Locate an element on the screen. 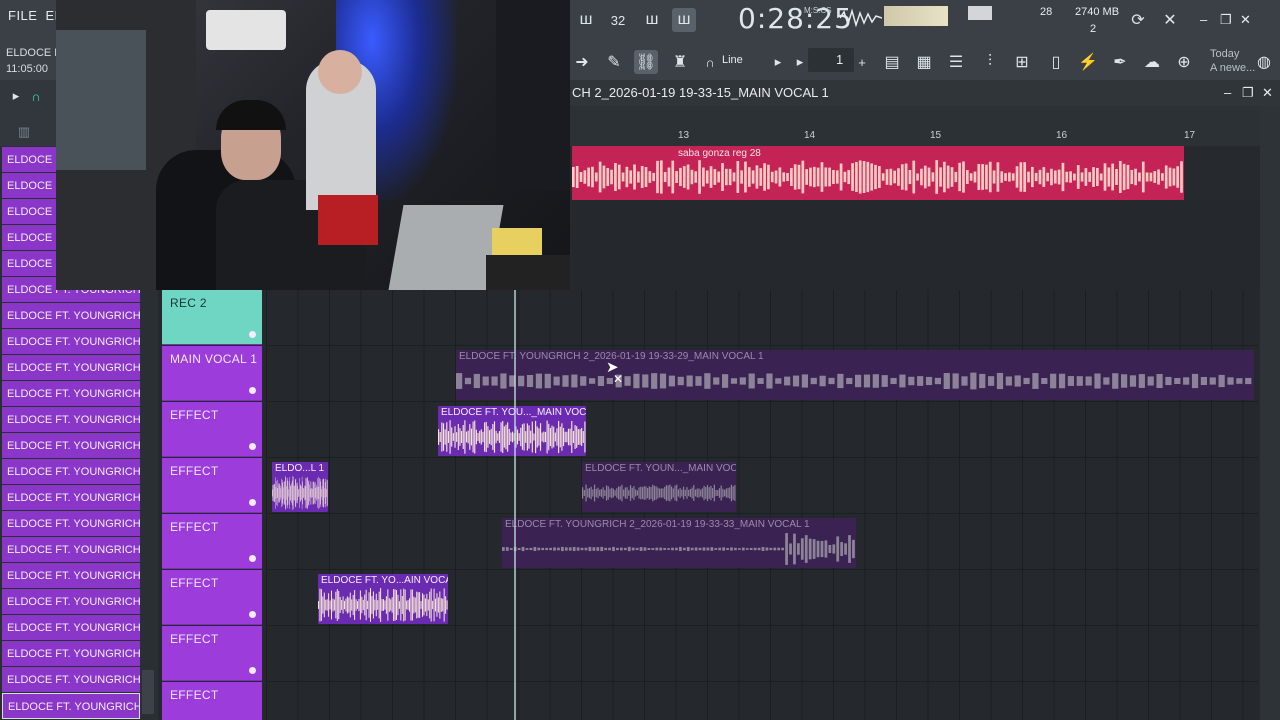 This screenshot has height=720, width=1280. audio-clip-muted: ELDOCE FT. YOUN..._MAIN VOCAL 1 is located at coordinates (659, 487).